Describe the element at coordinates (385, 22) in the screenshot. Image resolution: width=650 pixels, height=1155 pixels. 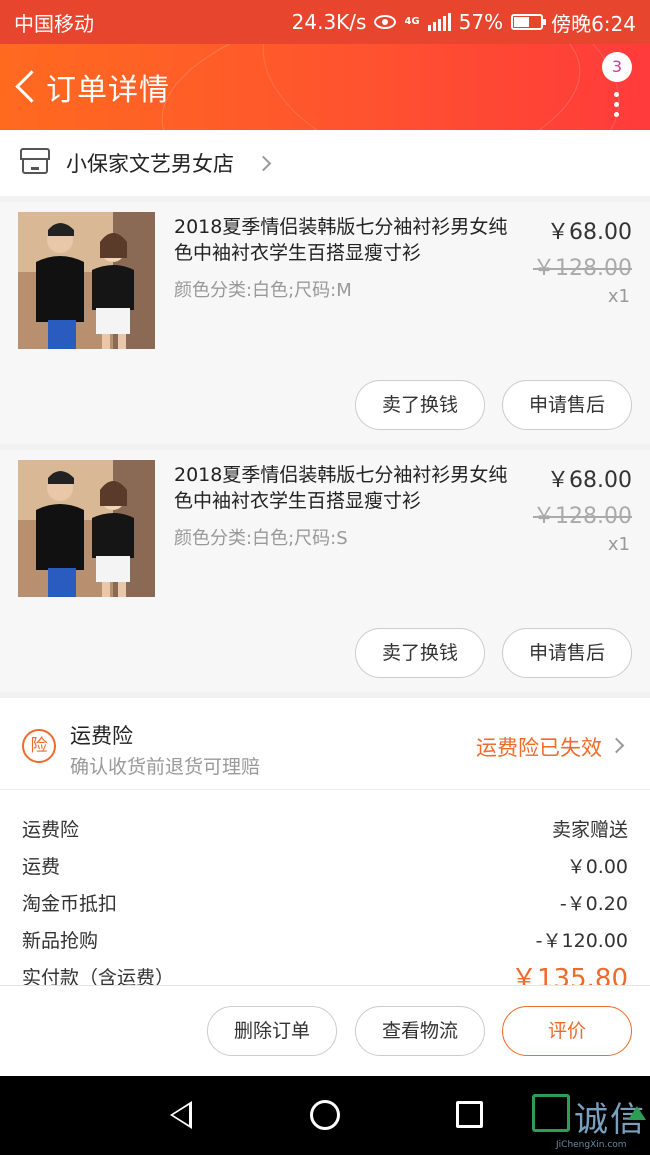
I see `eye-comfort-icon` at that location.